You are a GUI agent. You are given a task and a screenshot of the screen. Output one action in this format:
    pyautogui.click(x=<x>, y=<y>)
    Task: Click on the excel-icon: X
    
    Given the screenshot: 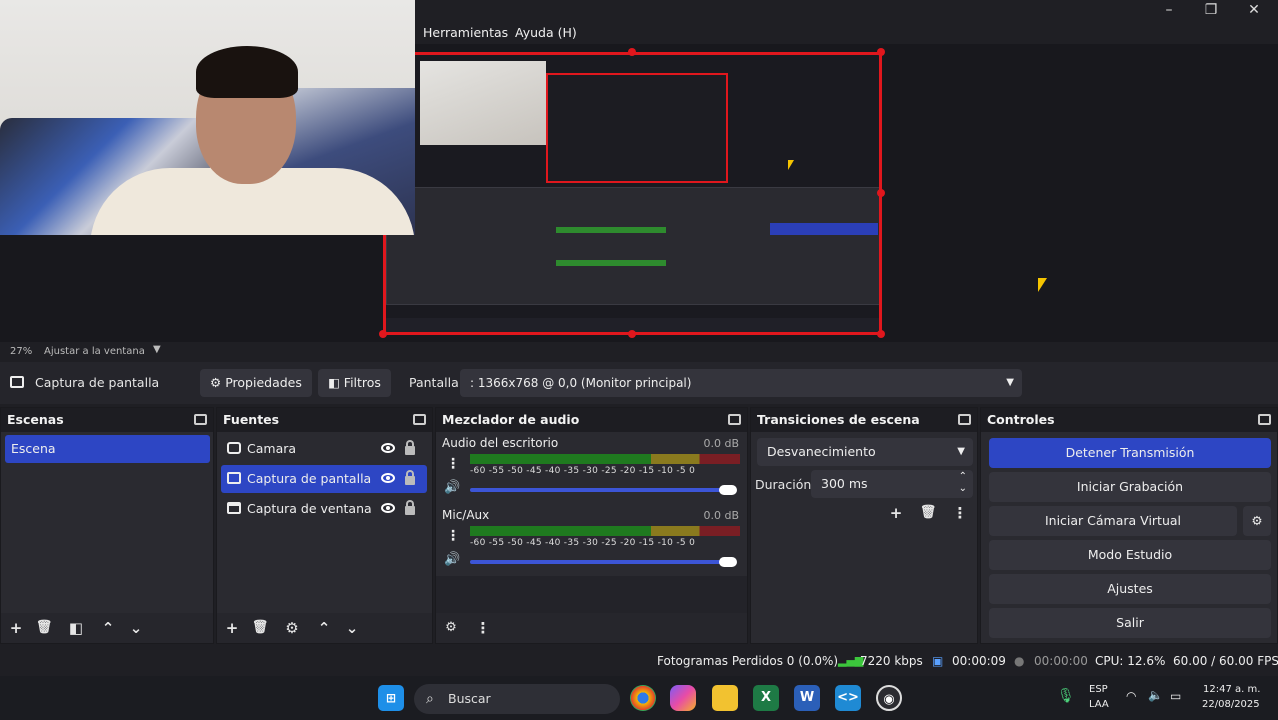 What is the action you would take?
    pyautogui.click(x=766, y=698)
    